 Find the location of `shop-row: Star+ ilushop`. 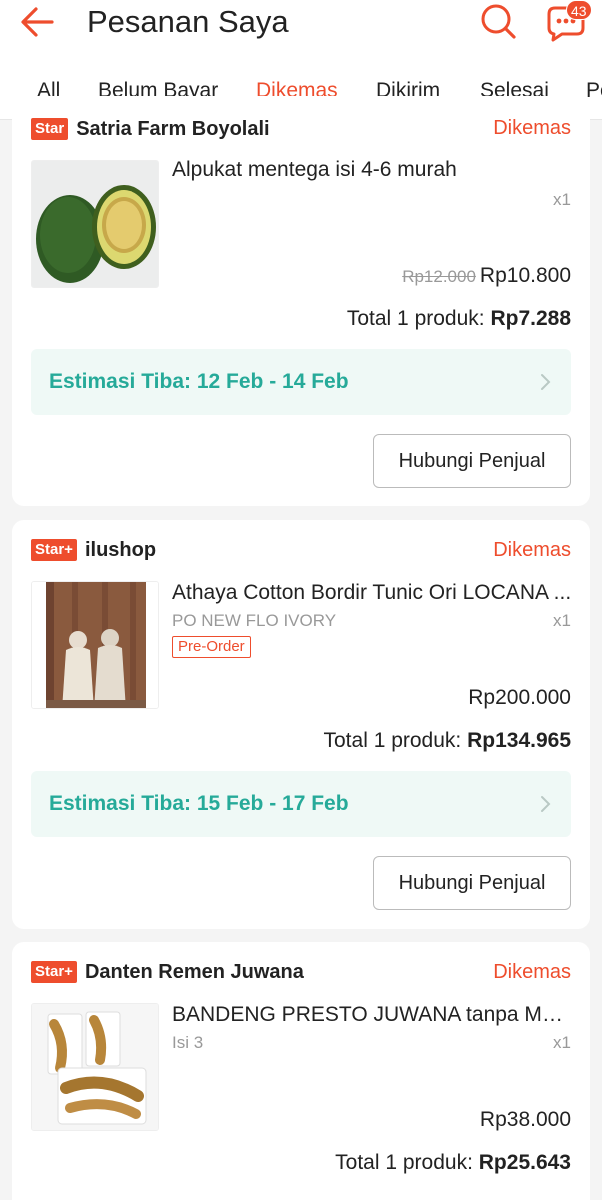

shop-row: Star+ ilushop is located at coordinates (93, 550).